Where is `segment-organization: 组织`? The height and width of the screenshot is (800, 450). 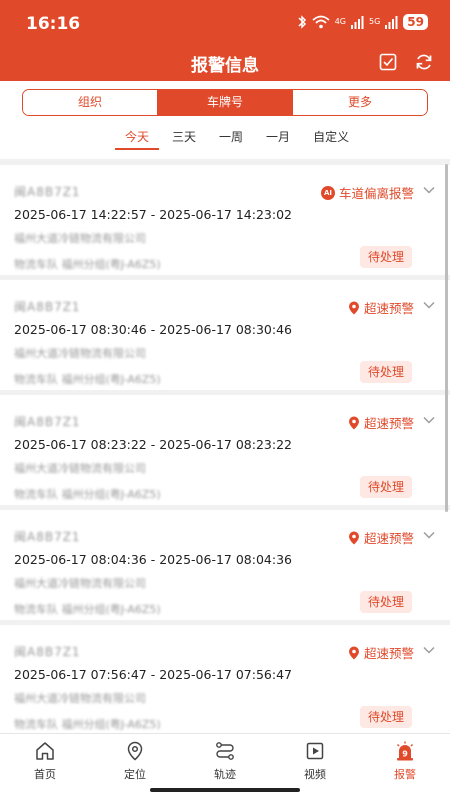
segment-organization: 组织 is located at coordinates (90, 102).